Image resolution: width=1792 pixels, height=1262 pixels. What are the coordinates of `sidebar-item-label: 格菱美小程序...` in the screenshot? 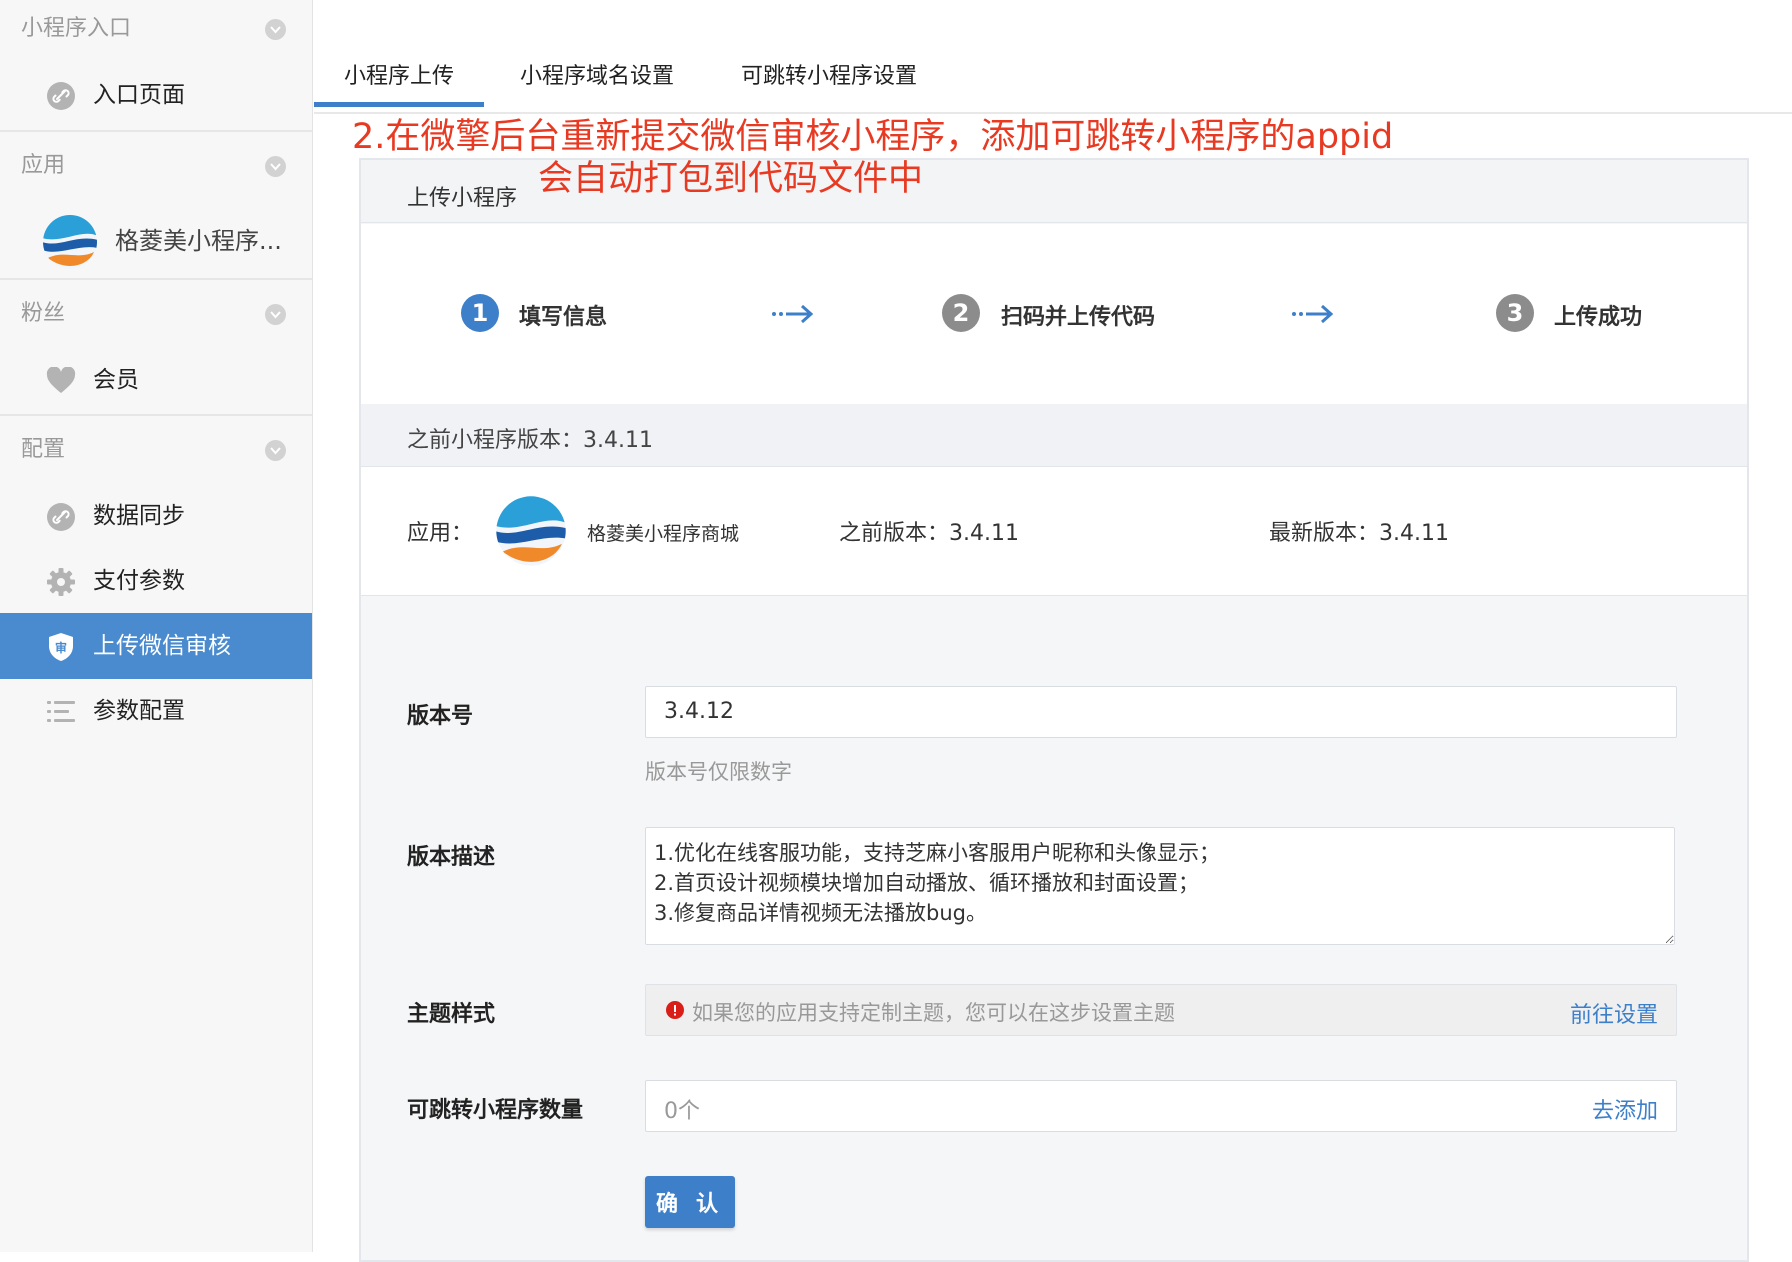 It's located at (198, 241).